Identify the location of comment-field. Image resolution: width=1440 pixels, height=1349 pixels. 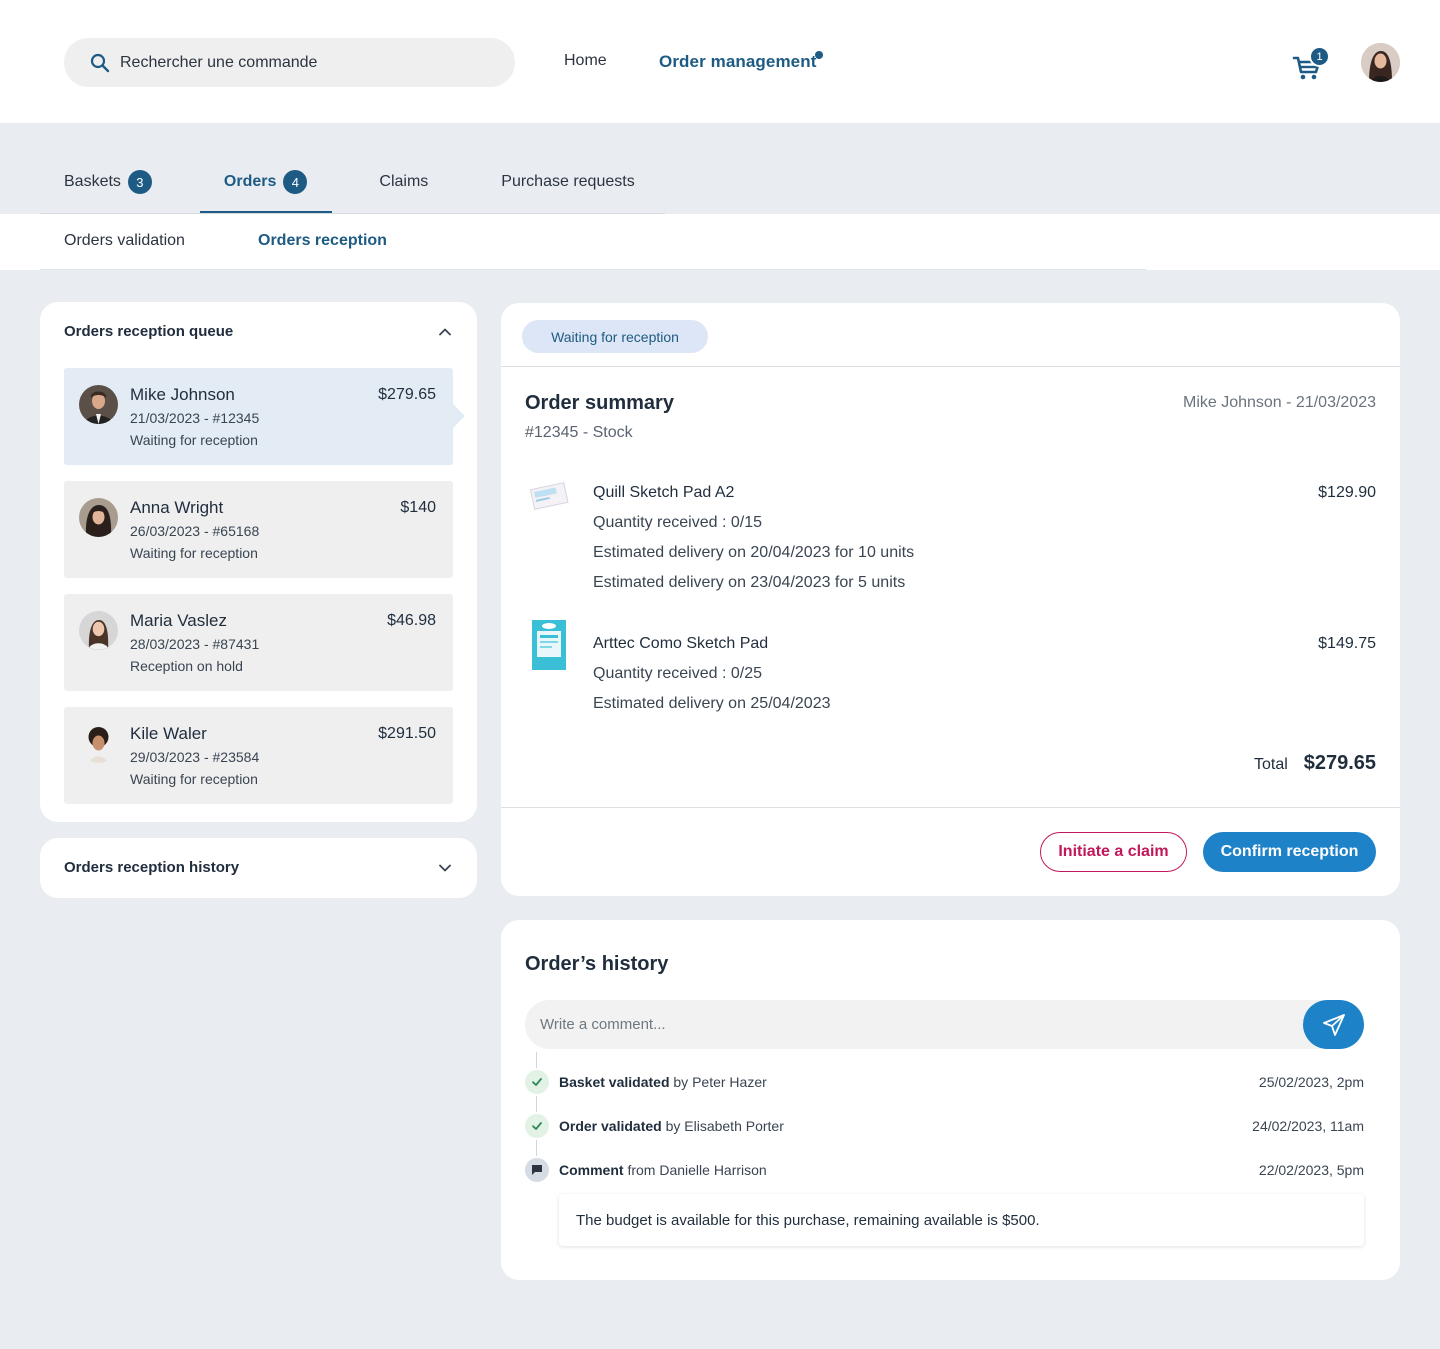
(944, 1024).